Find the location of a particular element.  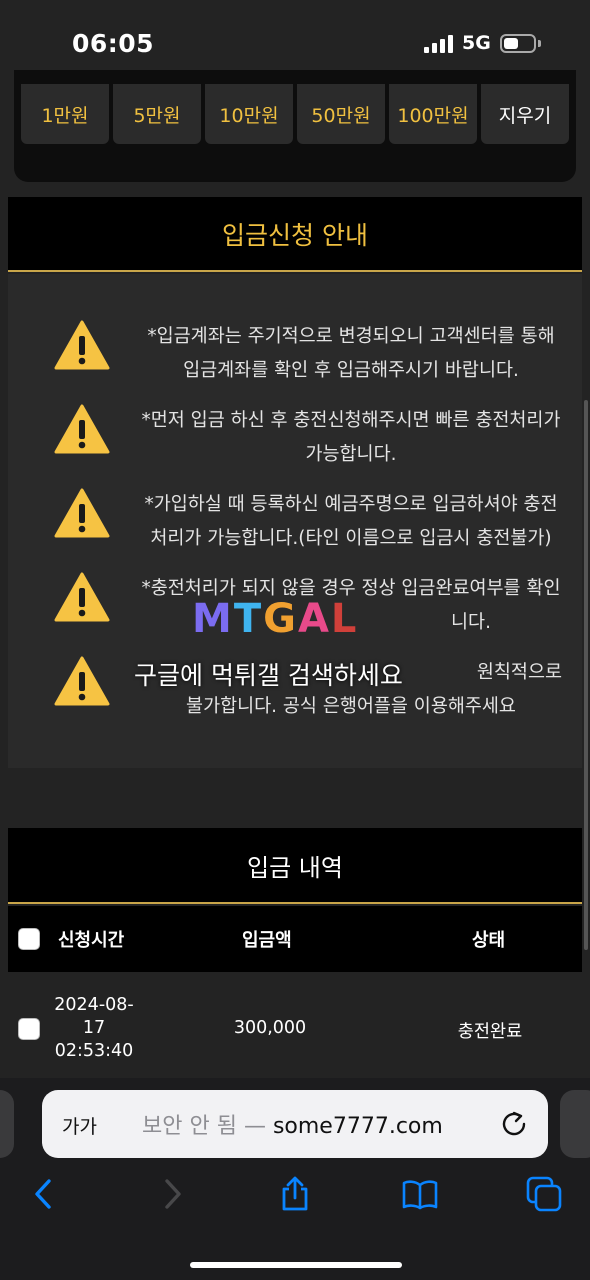

row-checkbox is located at coordinates (29, 1029).